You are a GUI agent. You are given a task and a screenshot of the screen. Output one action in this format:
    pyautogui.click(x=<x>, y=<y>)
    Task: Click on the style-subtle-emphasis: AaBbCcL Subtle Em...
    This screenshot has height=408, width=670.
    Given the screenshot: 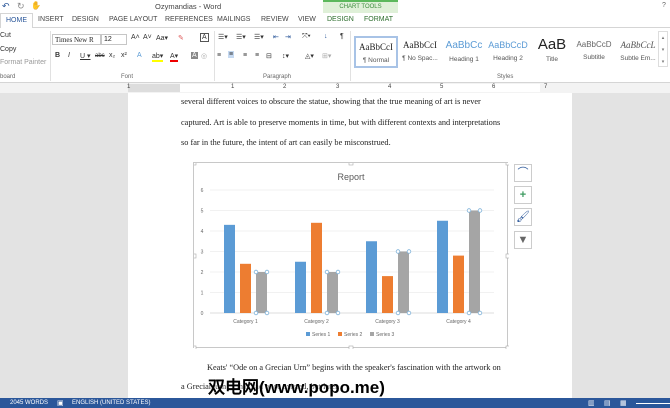 What is the action you would take?
    pyautogui.click(x=638, y=52)
    